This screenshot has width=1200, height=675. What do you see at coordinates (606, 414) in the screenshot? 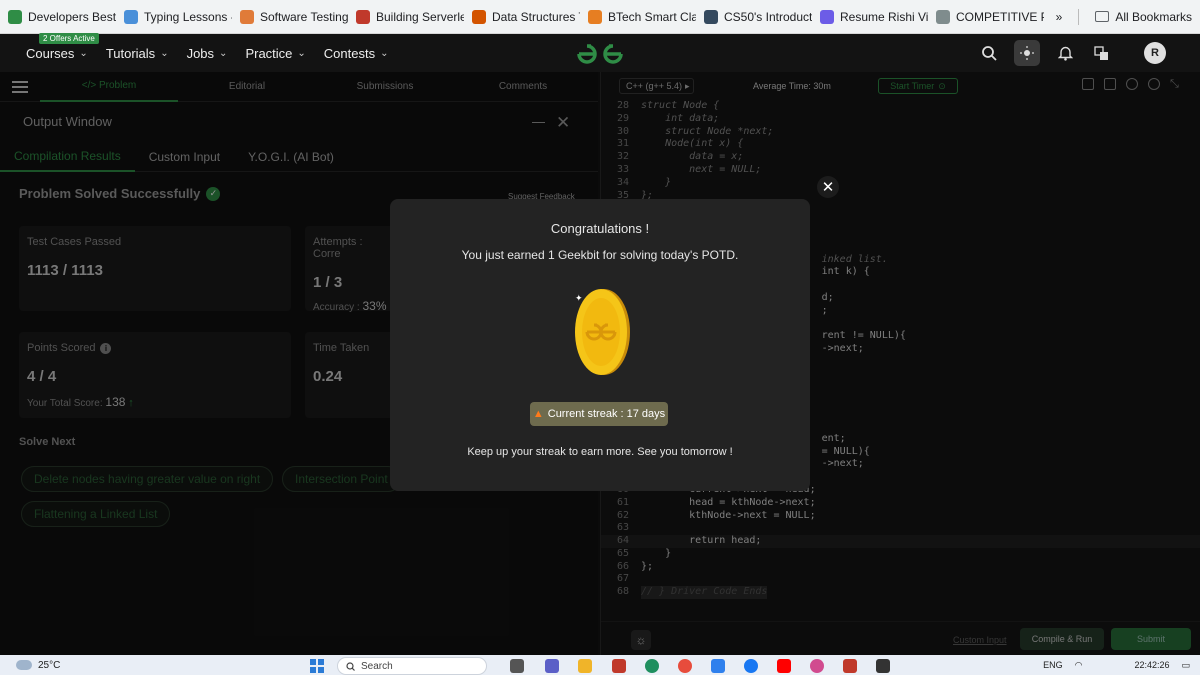
I see `streak-text: Current streak : 17 days` at bounding box center [606, 414].